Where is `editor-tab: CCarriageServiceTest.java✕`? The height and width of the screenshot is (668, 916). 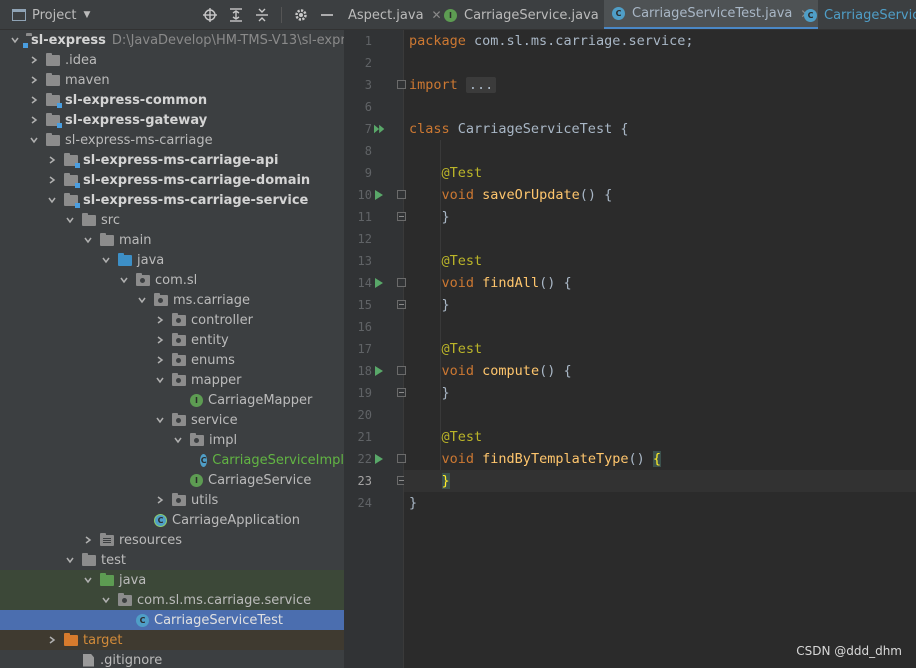 editor-tab: CCarriageServiceTest.java✕ is located at coordinates (711, 14).